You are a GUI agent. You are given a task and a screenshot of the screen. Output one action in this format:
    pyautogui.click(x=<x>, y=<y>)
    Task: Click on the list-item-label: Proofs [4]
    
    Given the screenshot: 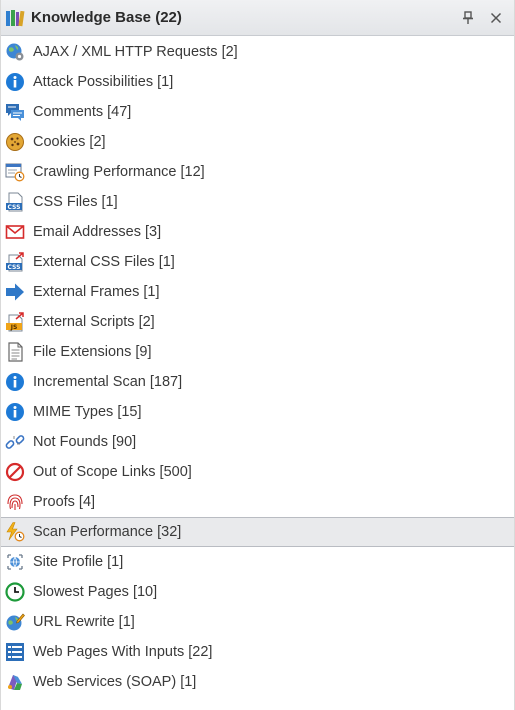 What is the action you would take?
    pyautogui.click(x=64, y=502)
    